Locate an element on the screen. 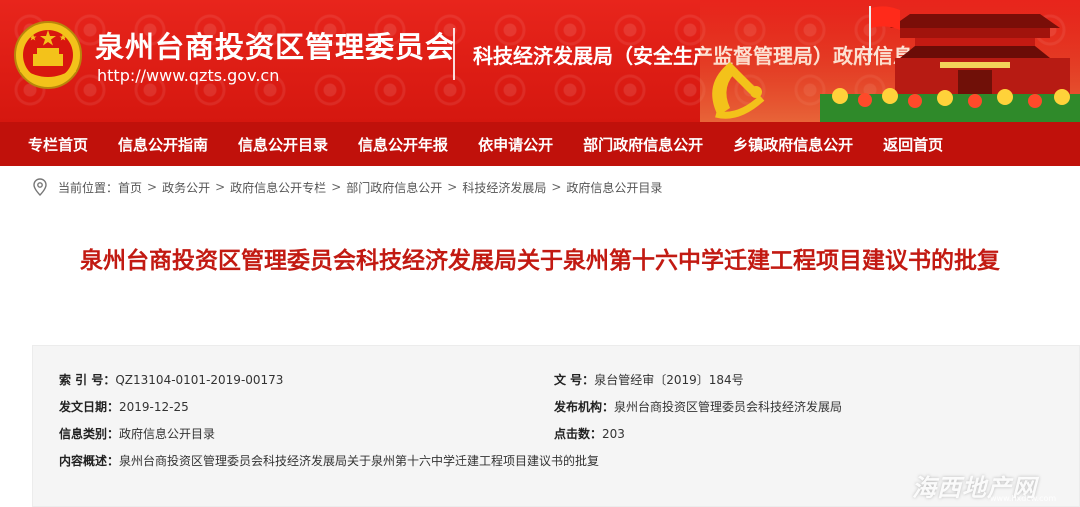 The image size is (1080, 507). click-count: 点击数：203 is located at coordinates (589, 433).